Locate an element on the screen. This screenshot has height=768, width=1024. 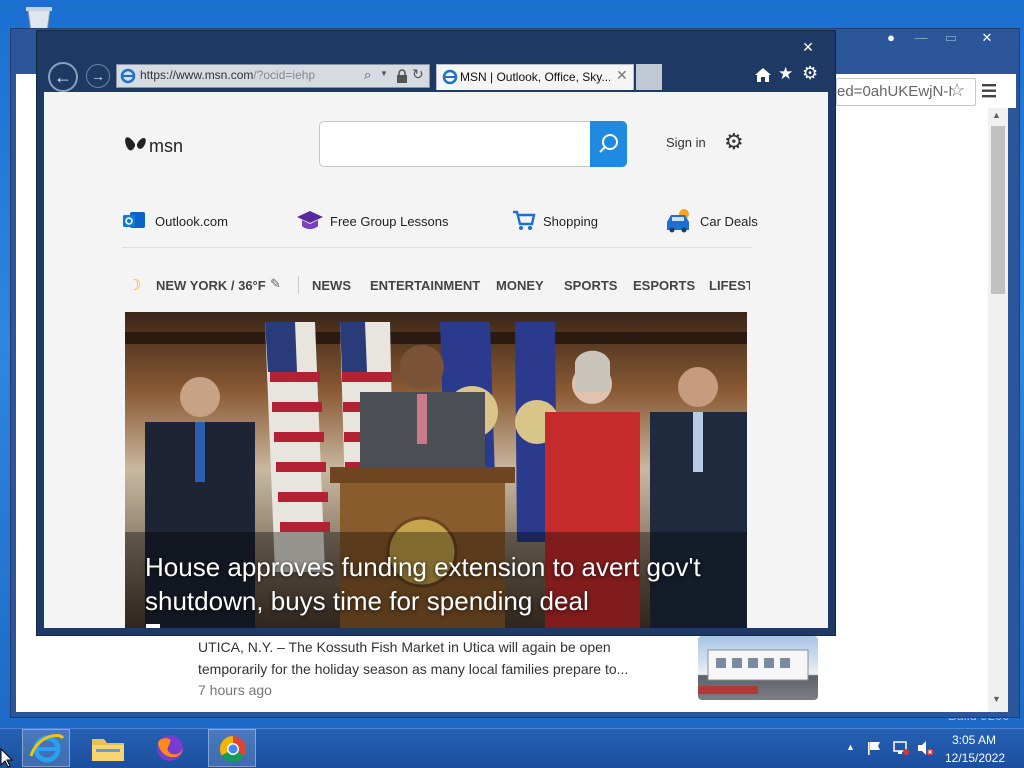
home-icon is located at coordinates (763, 75).